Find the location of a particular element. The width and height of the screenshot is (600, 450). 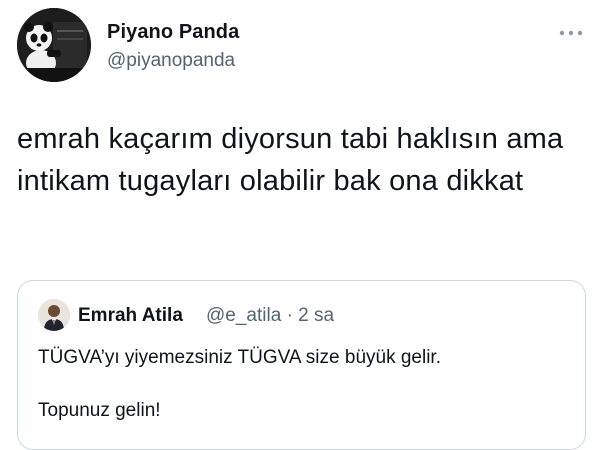

more-dots-icon is located at coordinates (571, 33).